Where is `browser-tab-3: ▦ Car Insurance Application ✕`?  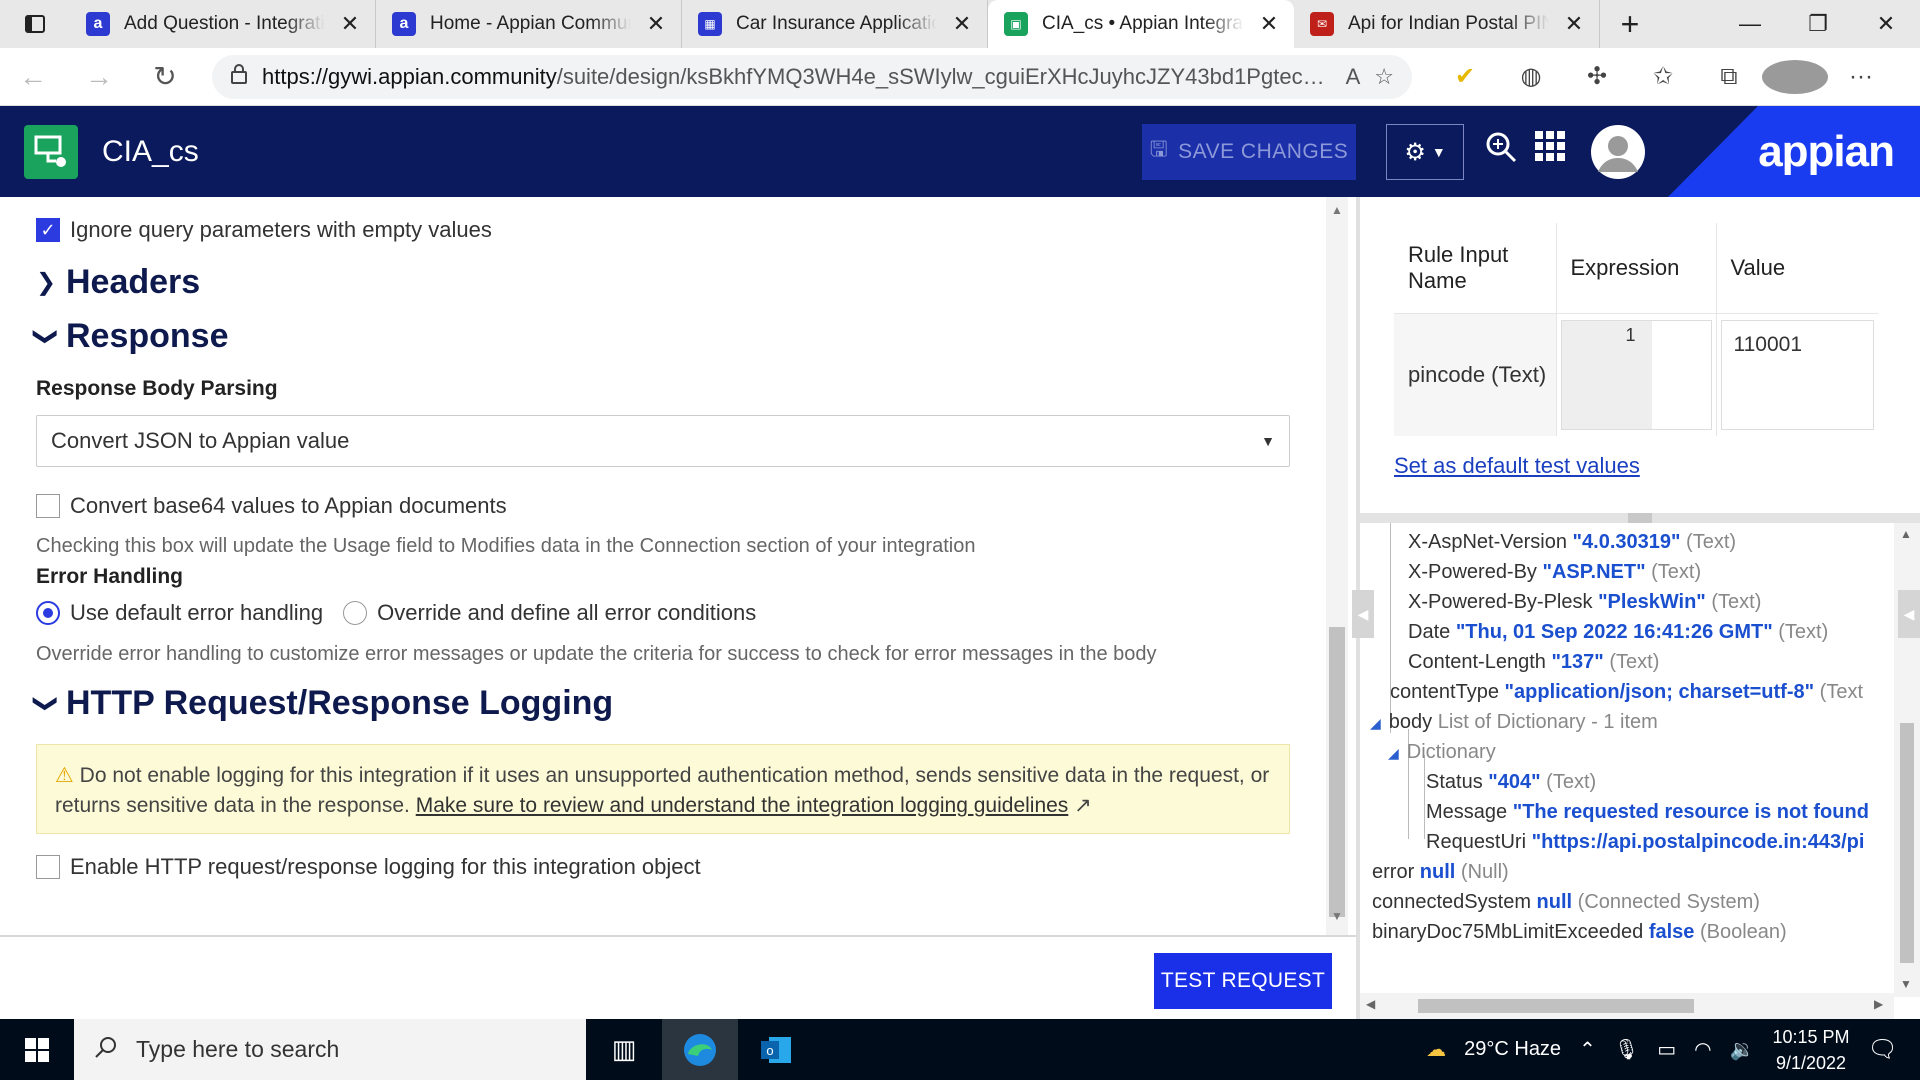
browser-tab-3: ▦ Car Insurance Application ✕ is located at coordinates (835, 24).